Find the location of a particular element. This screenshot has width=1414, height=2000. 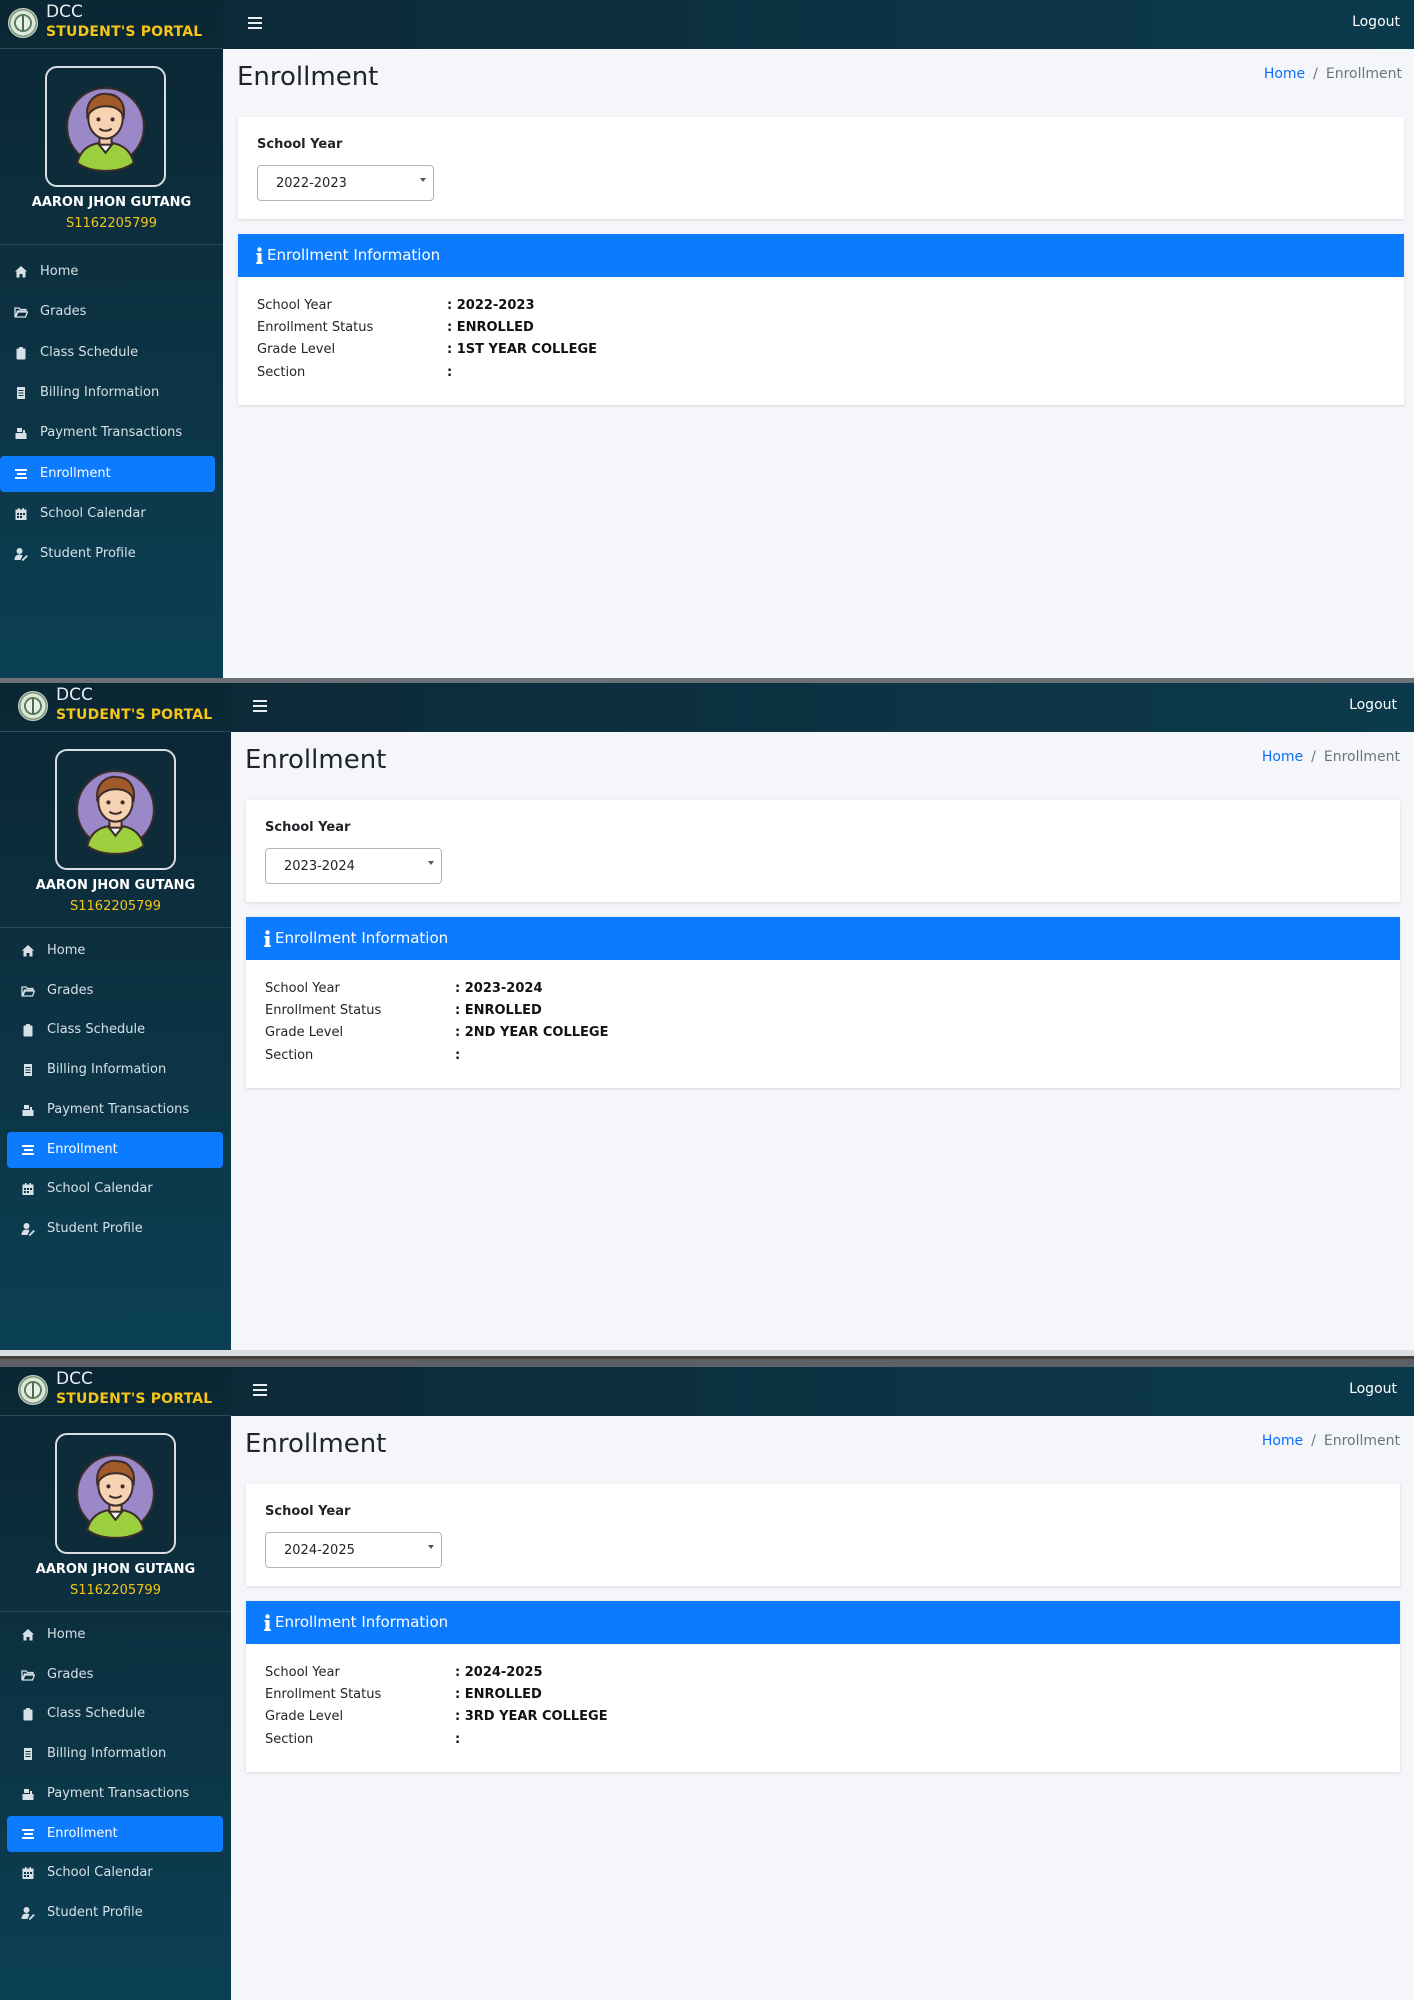

sidebar-item-label: Grades is located at coordinates (70, 1674).